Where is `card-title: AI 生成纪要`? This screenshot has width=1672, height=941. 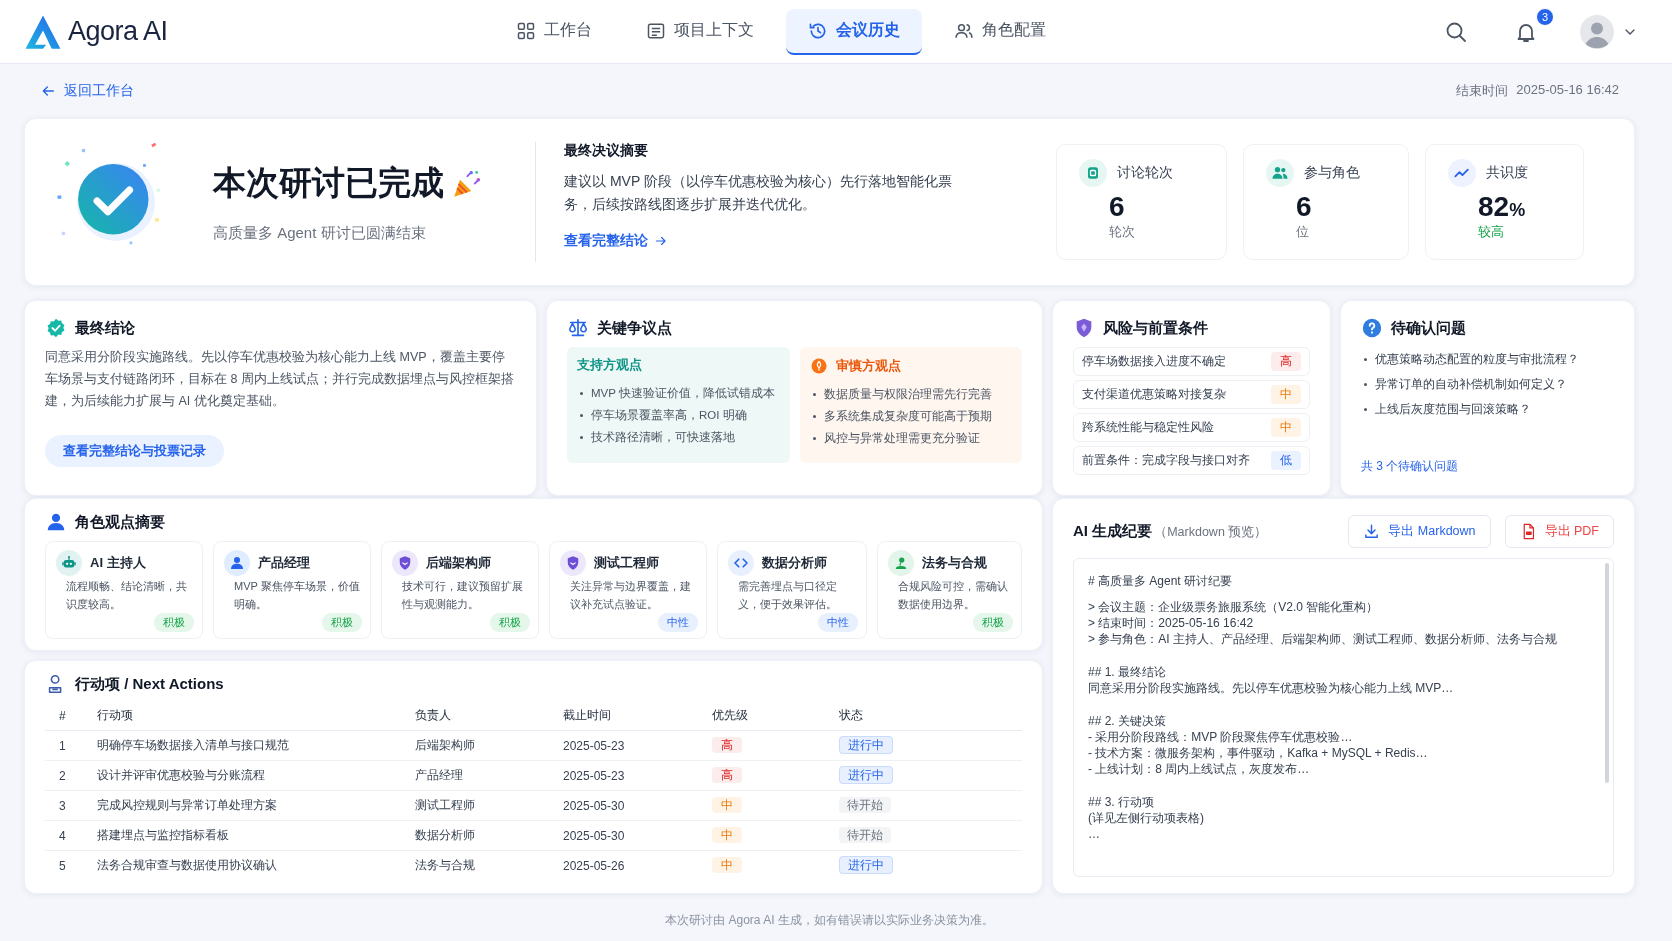 card-title: AI 生成纪要 is located at coordinates (1113, 531).